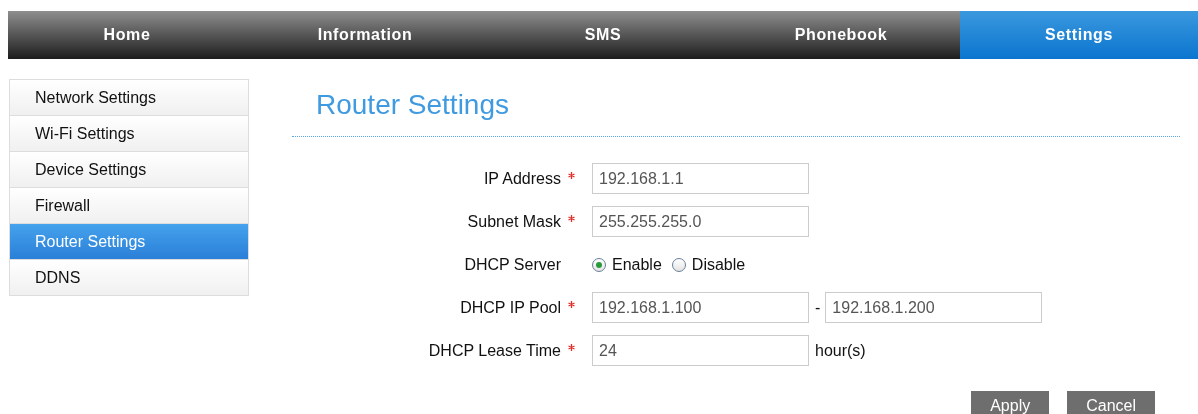 The width and height of the screenshot is (1198, 414). What do you see at coordinates (700, 307) in the screenshot?
I see `input-field: 192.168.1.100` at bounding box center [700, 307].